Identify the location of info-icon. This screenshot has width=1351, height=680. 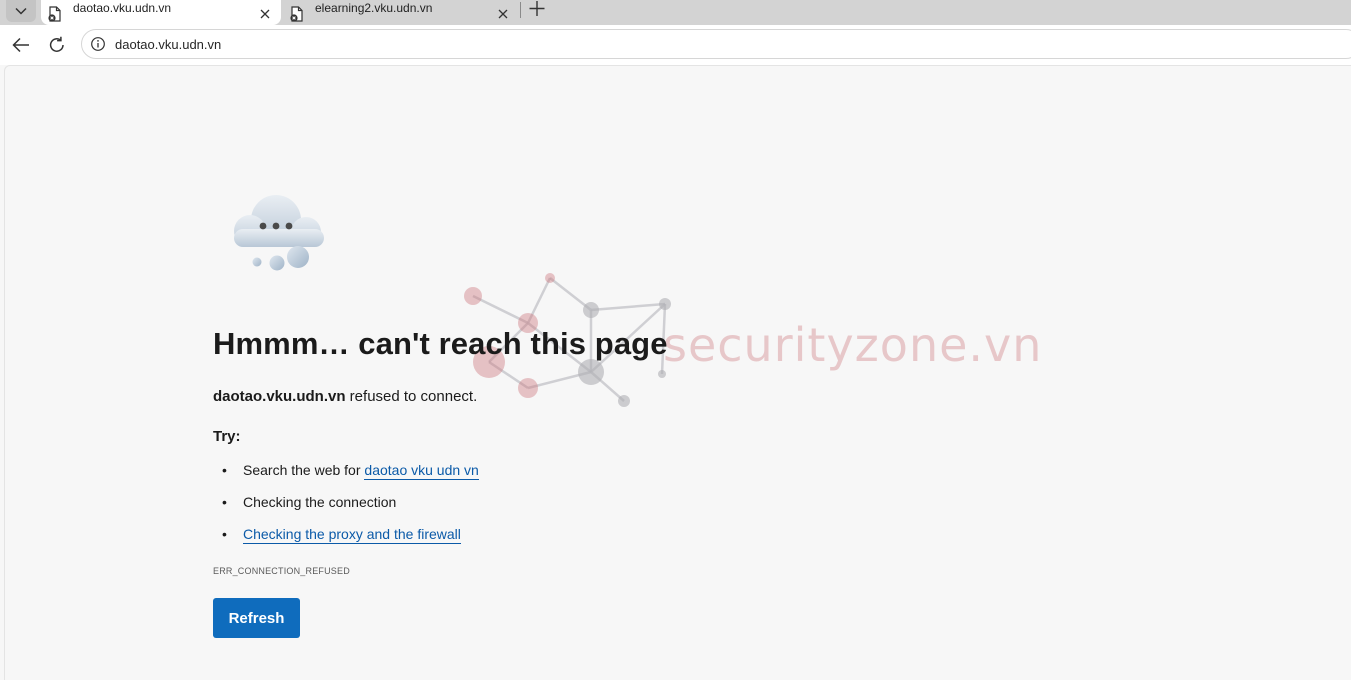
(98, 44).